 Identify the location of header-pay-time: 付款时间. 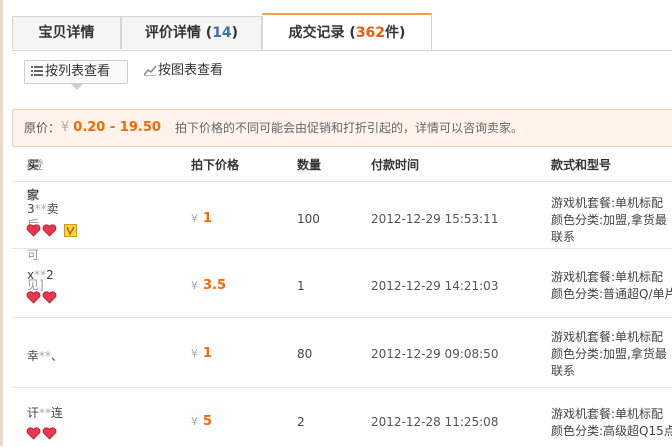
(395, 165).